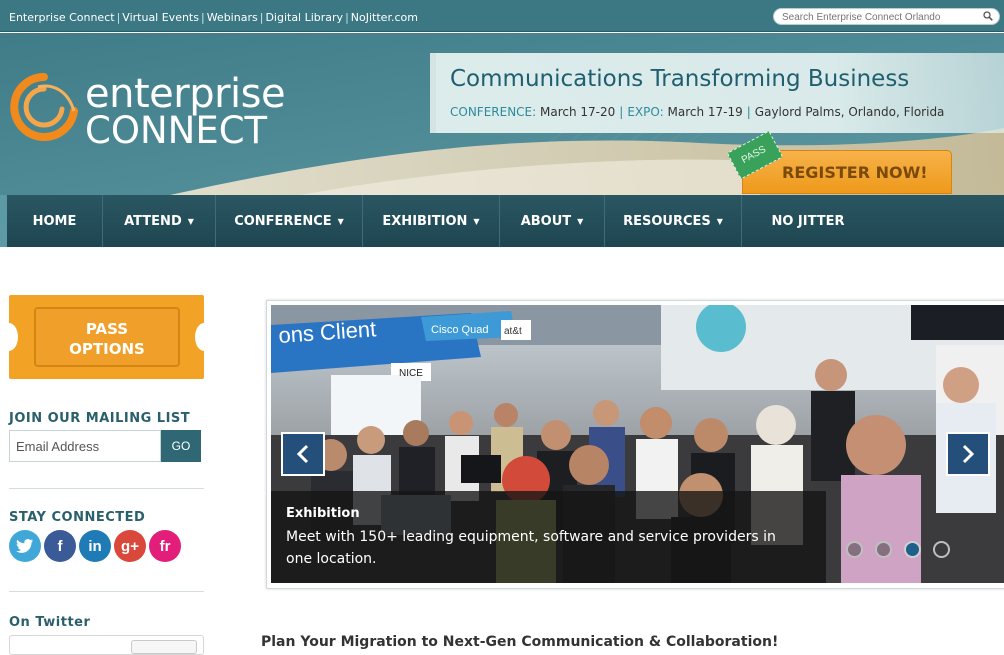 The height and width of the screenshot is (655, 1004). I want to click on pass-options-button: PASS OPTIONS, so click(106, 337).